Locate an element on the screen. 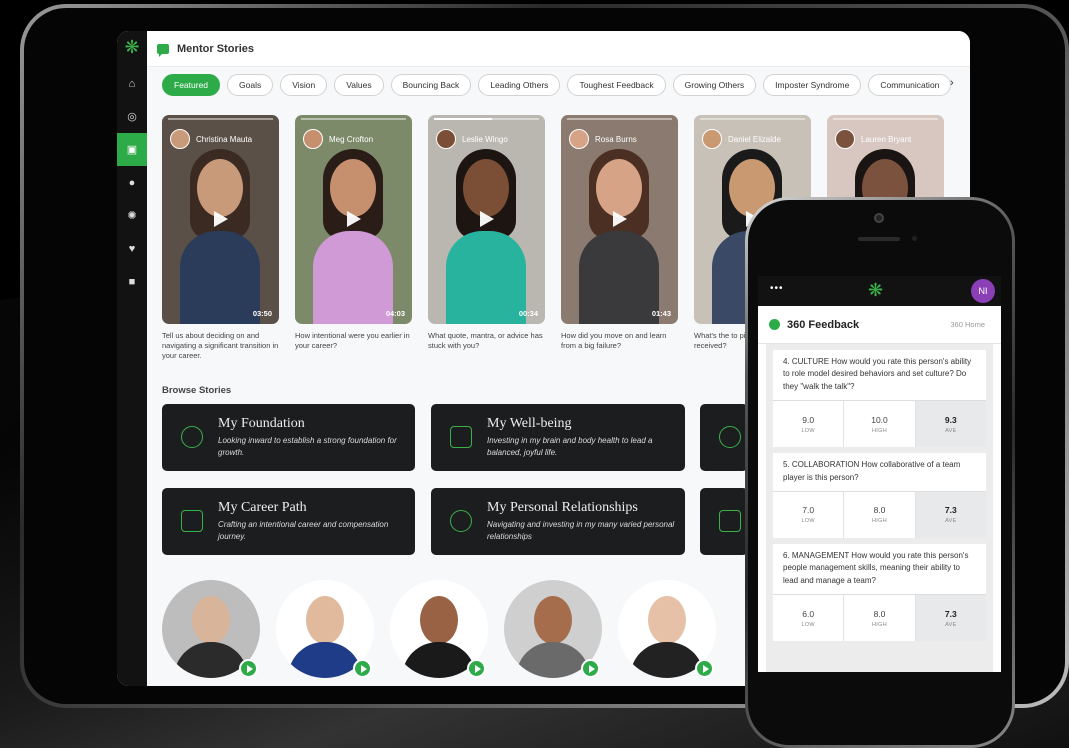 Image resolution: width=1069 pixels, height=748 pixels. heart-icon: ♥ is located at coordinates (132, 248).